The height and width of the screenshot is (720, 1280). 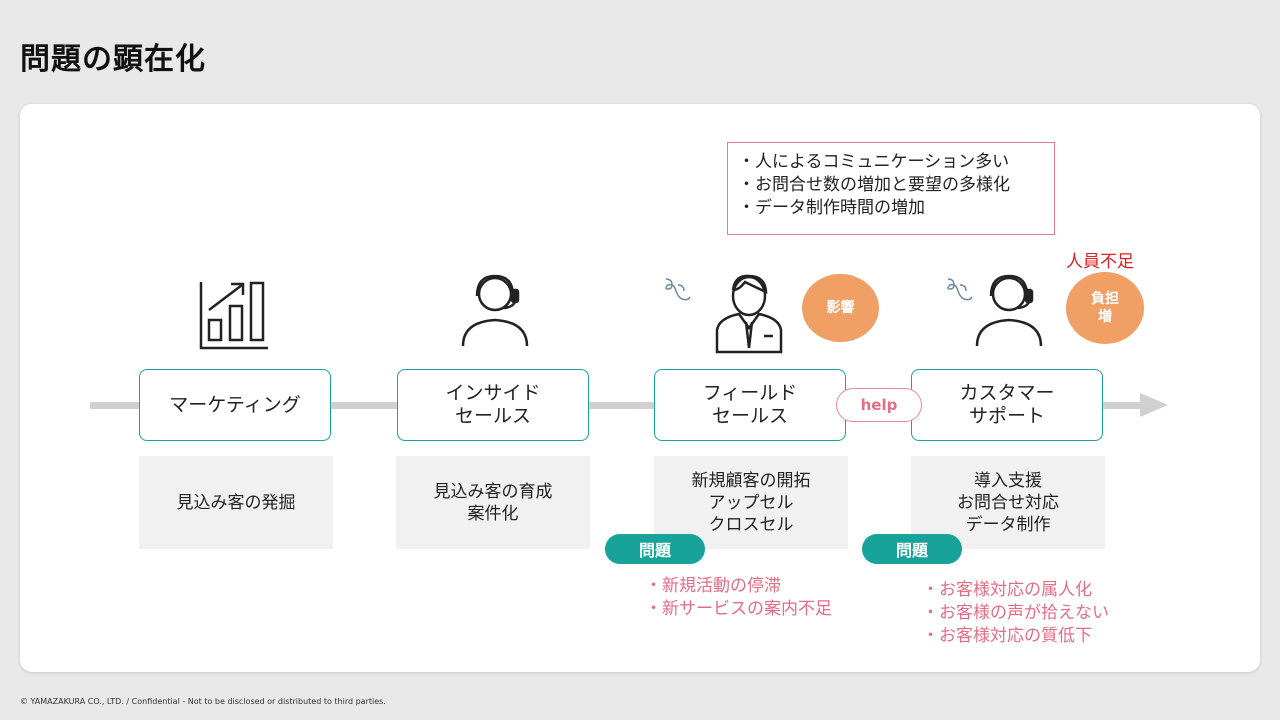 What do you see at coordinates (749, 314) in the screenshot?
I see `businessman-icon` at bounding box center [749, 314].